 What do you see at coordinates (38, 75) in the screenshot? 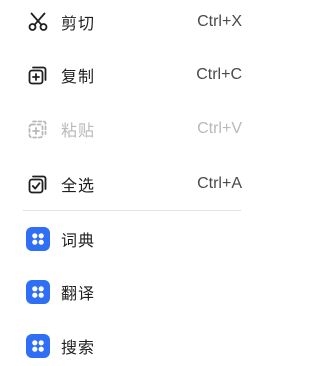
I see `copy-icon` at bounding box center [38, 75].